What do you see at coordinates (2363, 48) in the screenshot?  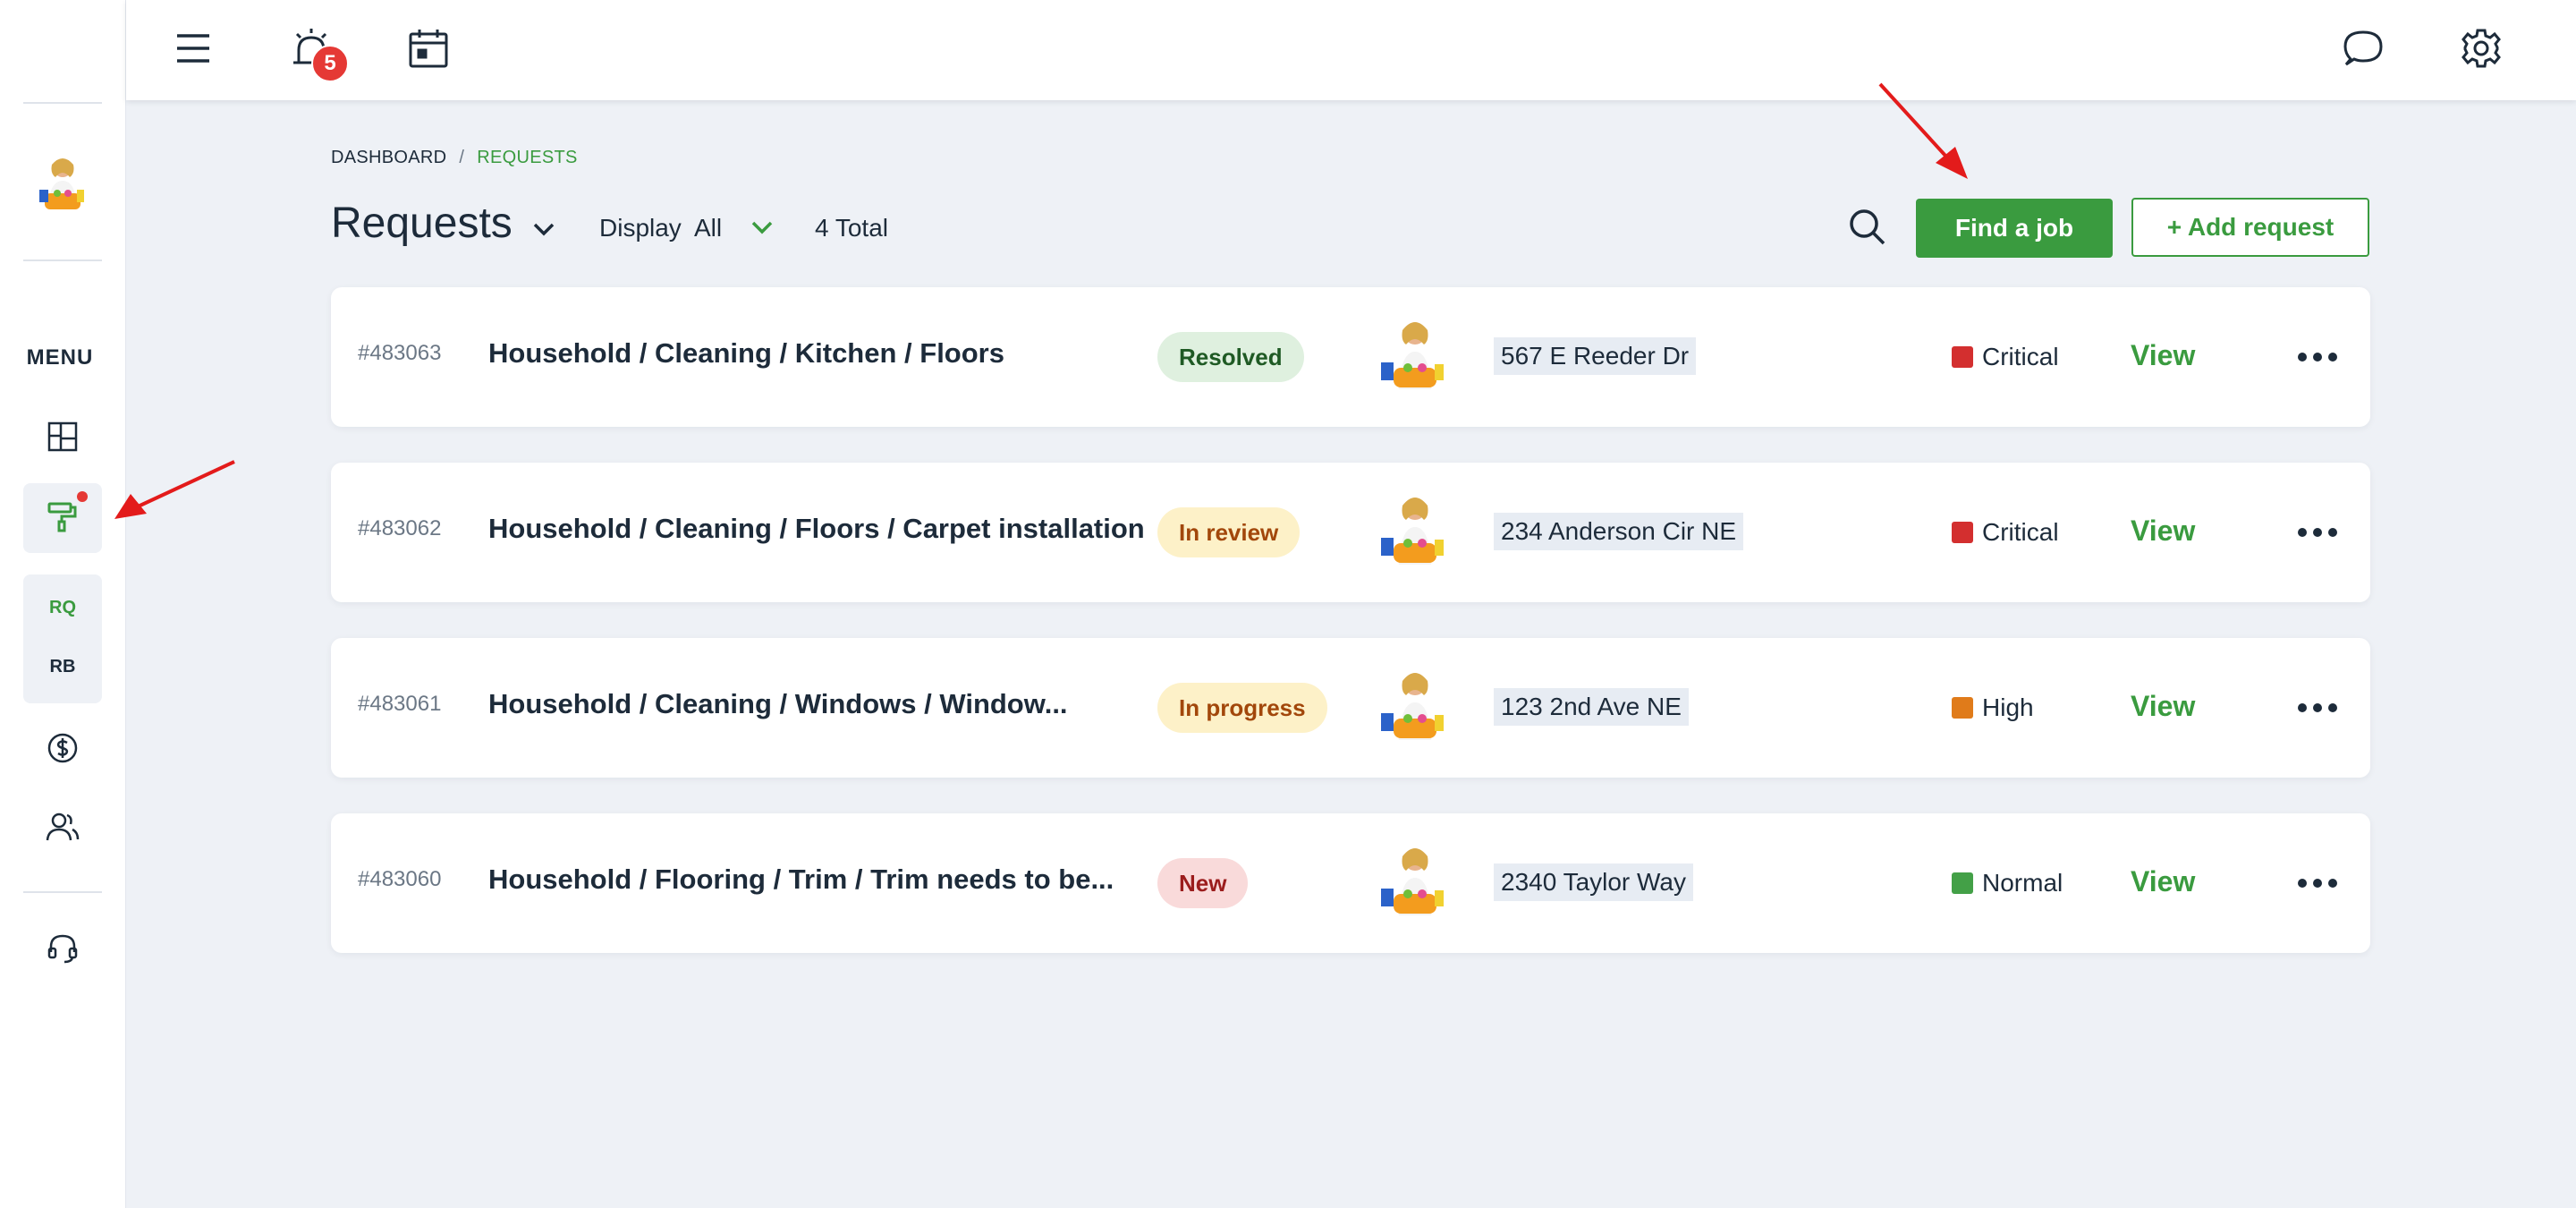 I see `chat-icon` at bounding box center [2363, 48].